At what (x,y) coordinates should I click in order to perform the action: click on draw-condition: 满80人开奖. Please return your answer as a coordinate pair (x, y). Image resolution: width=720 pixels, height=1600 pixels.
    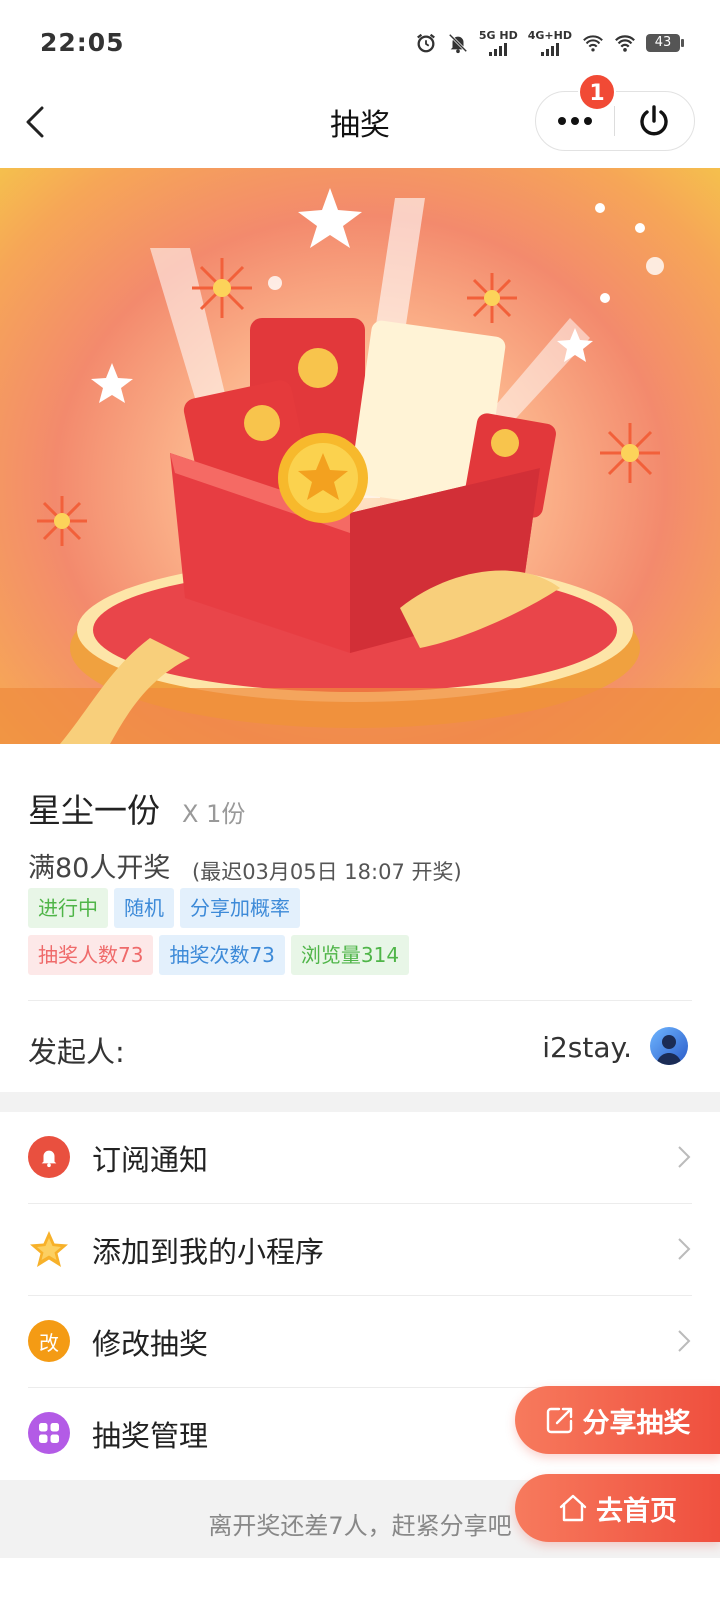
    Looking at the image, I should click on (99, 868).